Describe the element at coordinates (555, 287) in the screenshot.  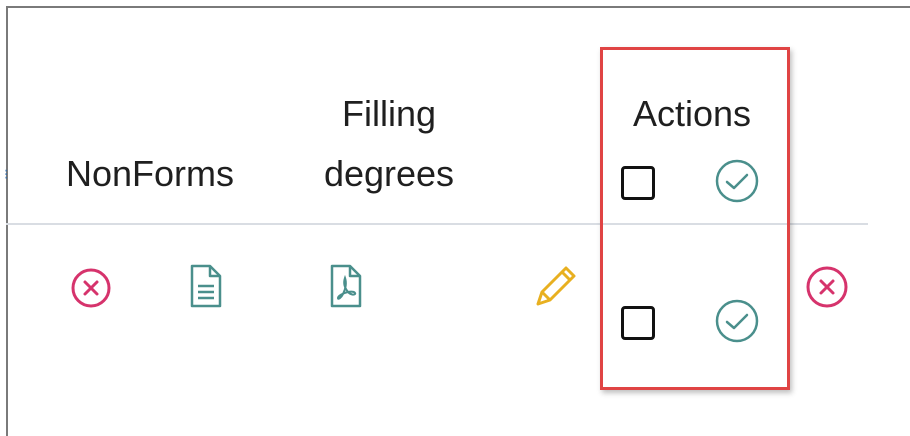
I see `edit-pencil-icon` at that location.